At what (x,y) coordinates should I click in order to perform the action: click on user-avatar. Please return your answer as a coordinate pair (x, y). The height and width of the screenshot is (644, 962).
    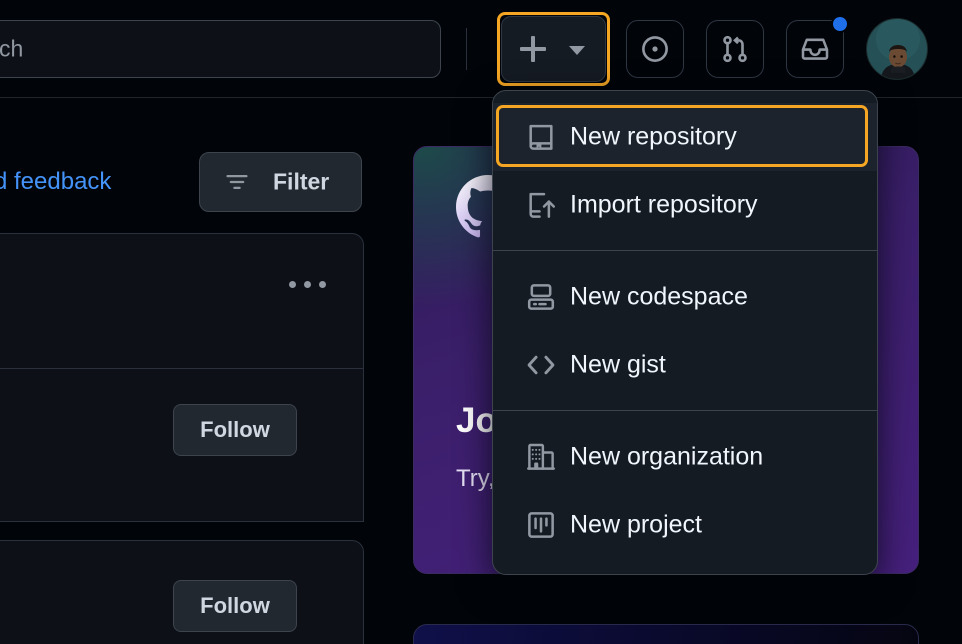
    Looking at the image, I should click on (897, 49).